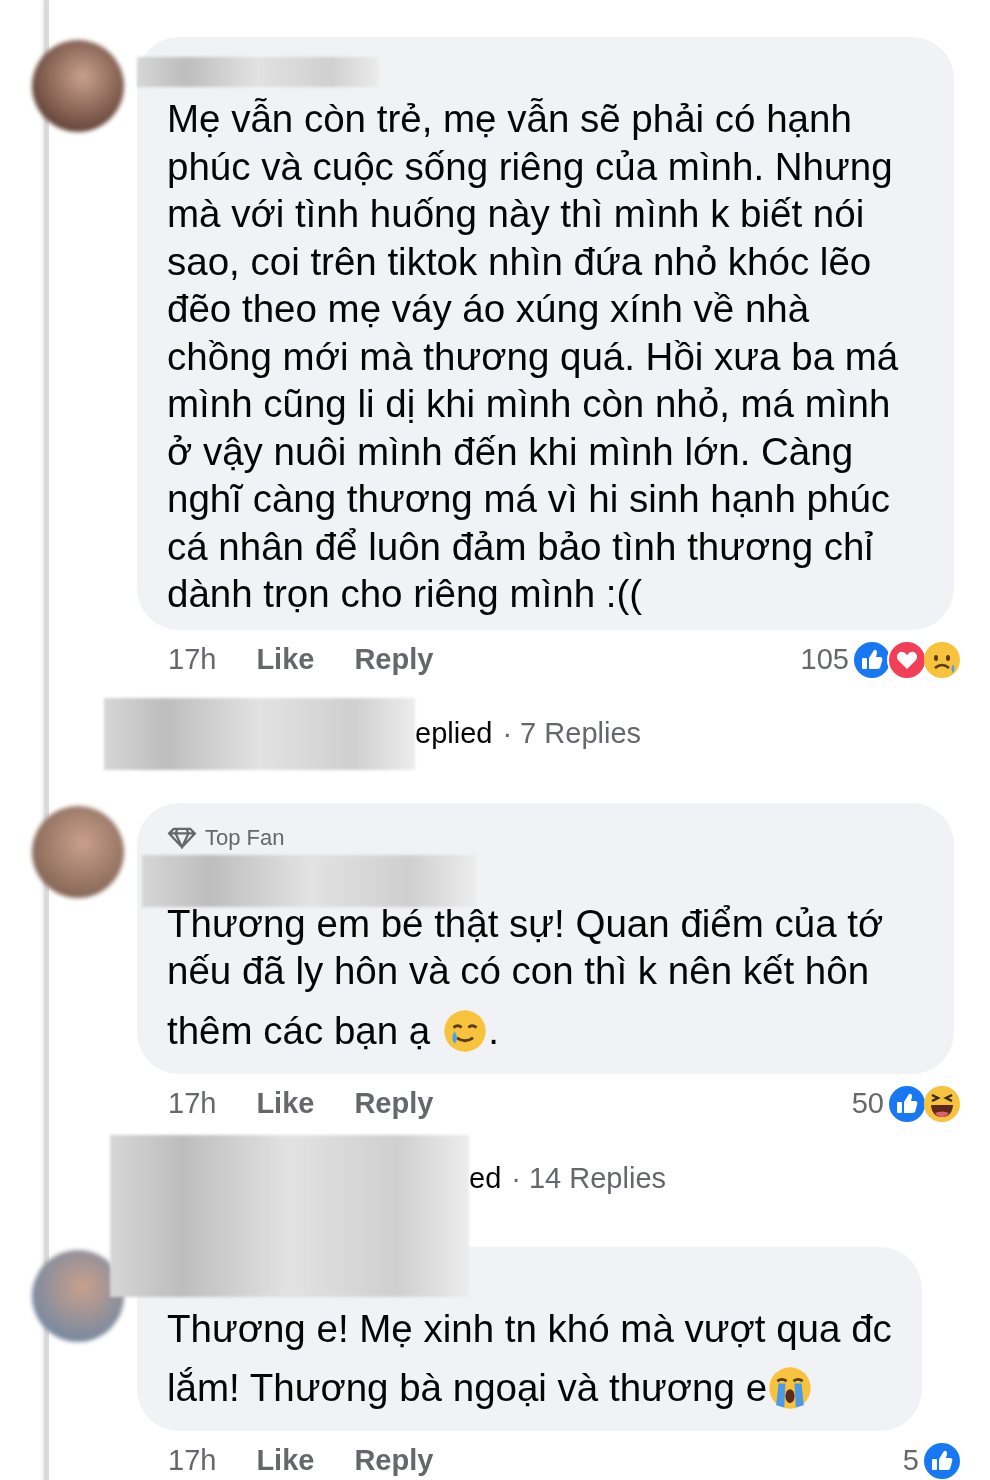 The image size is (990, 1480). Describe the element at coordinates (529, 1328) in the screenshot. I see `comment-text: Thương e! Mẹ xinh tn khó mà vượt qua đc` at that location.